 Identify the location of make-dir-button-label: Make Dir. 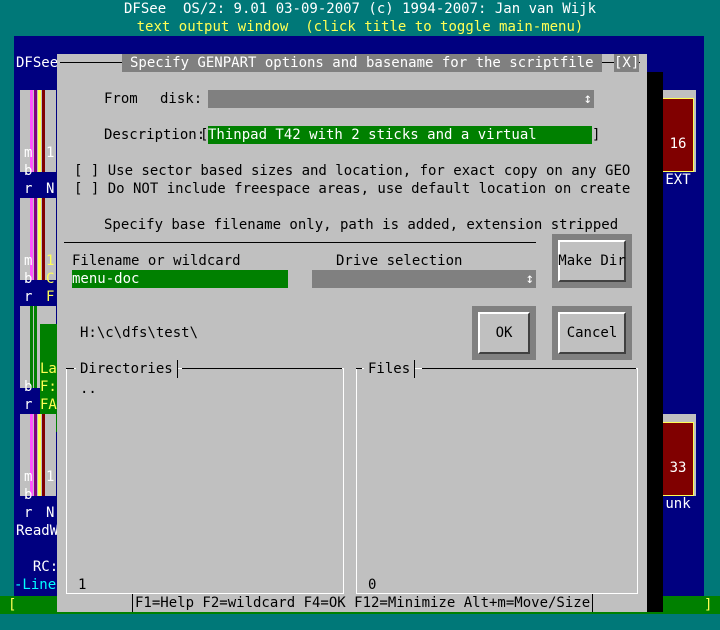
(592, 261).